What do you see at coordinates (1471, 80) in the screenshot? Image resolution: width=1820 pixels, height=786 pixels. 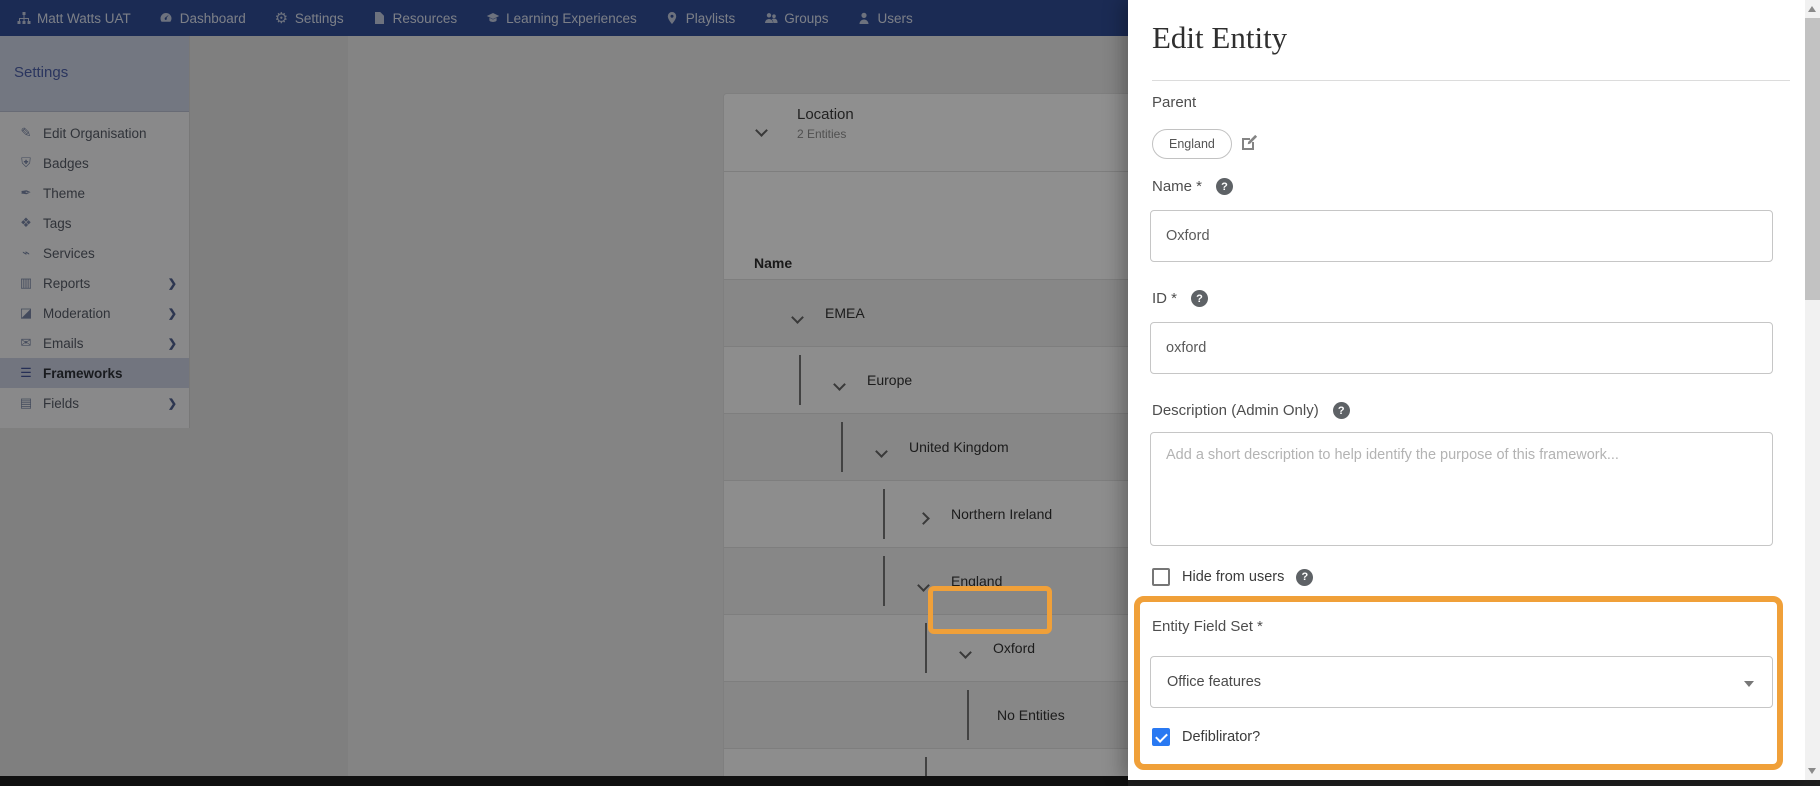 I see `divider` at bounding box center [1471, 80].